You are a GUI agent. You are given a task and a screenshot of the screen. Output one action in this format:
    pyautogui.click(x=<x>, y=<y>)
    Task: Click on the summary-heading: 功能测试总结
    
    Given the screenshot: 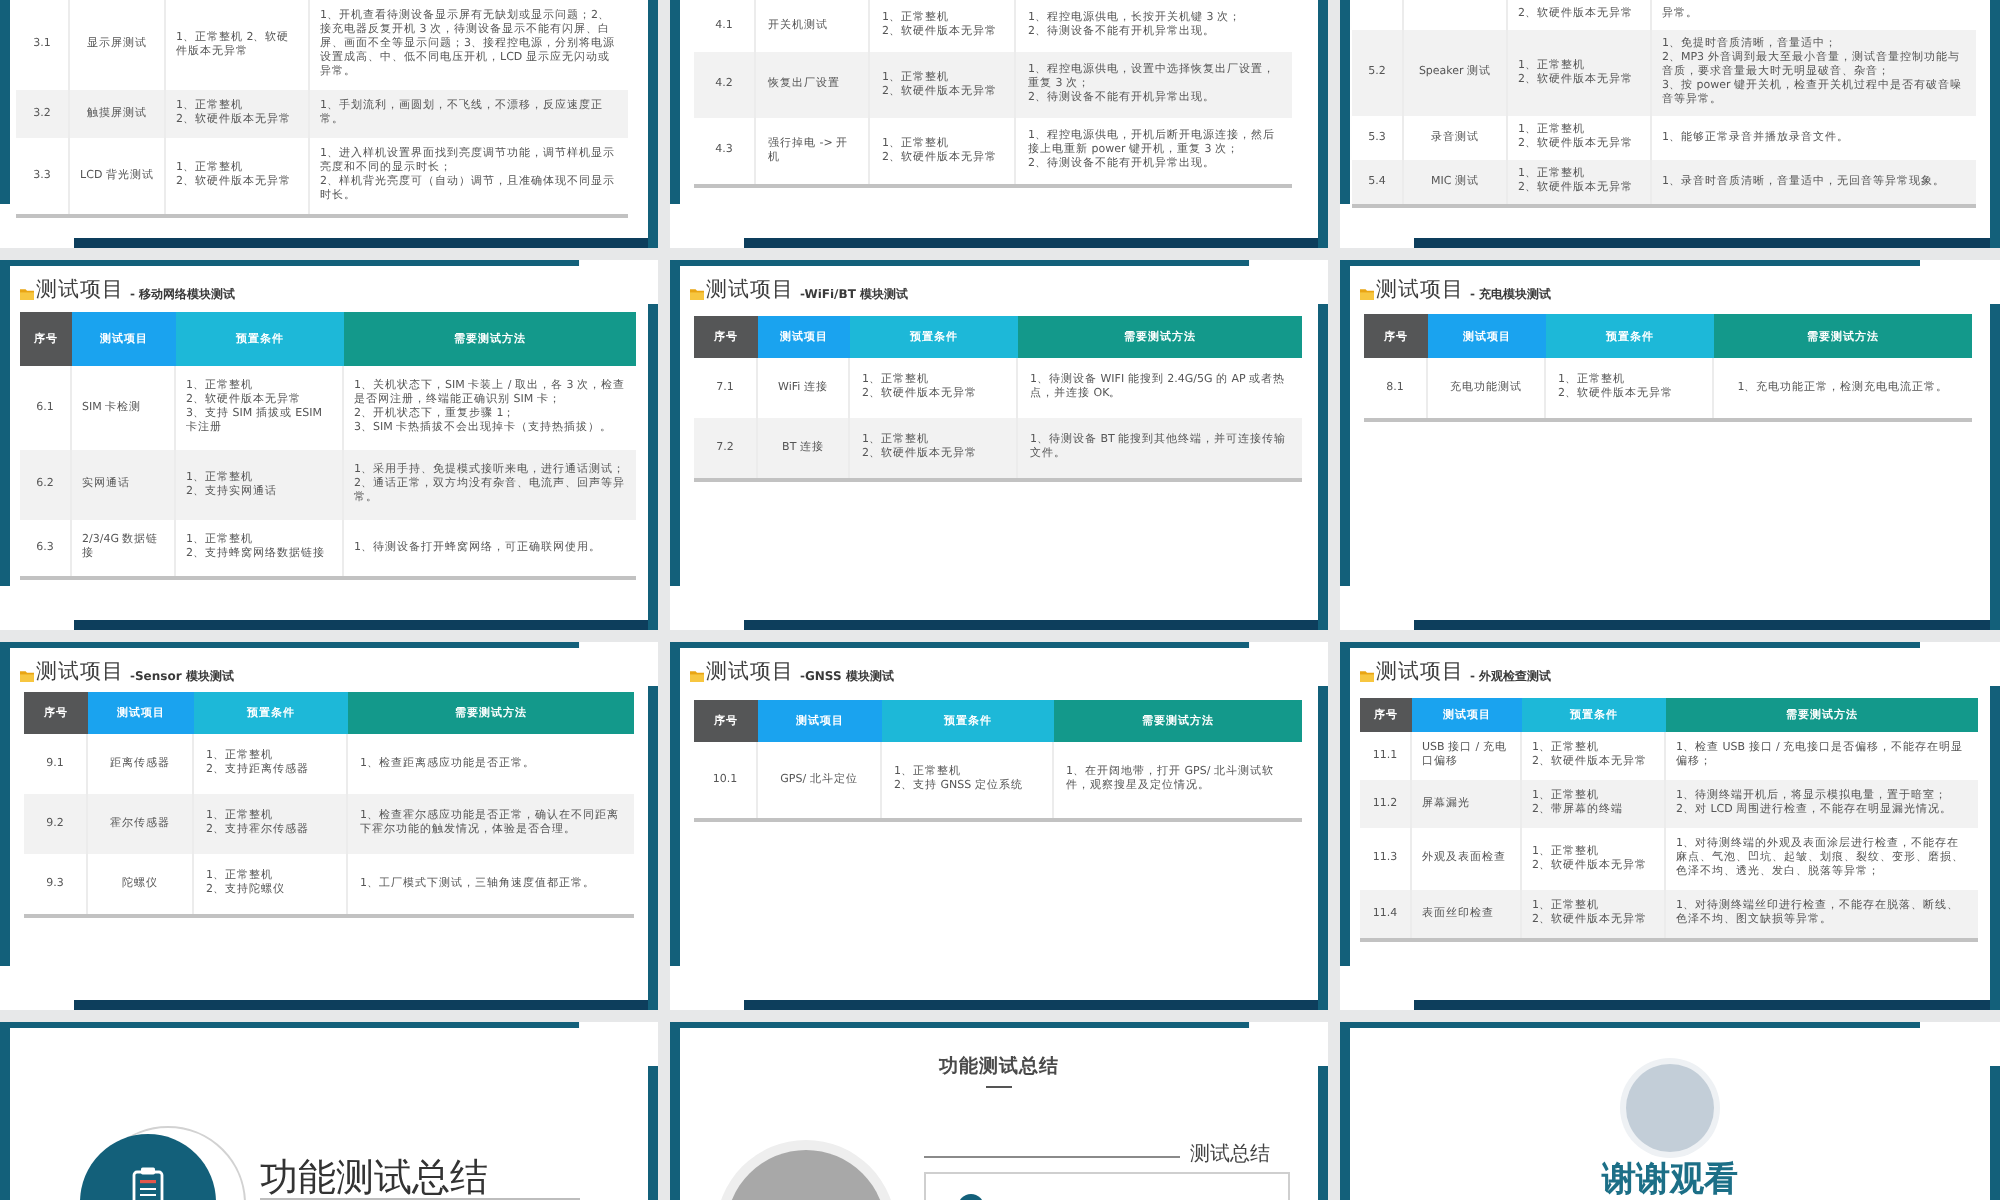 What is the action you would take?
    pyautogui.click(x=999, y=1068)
    